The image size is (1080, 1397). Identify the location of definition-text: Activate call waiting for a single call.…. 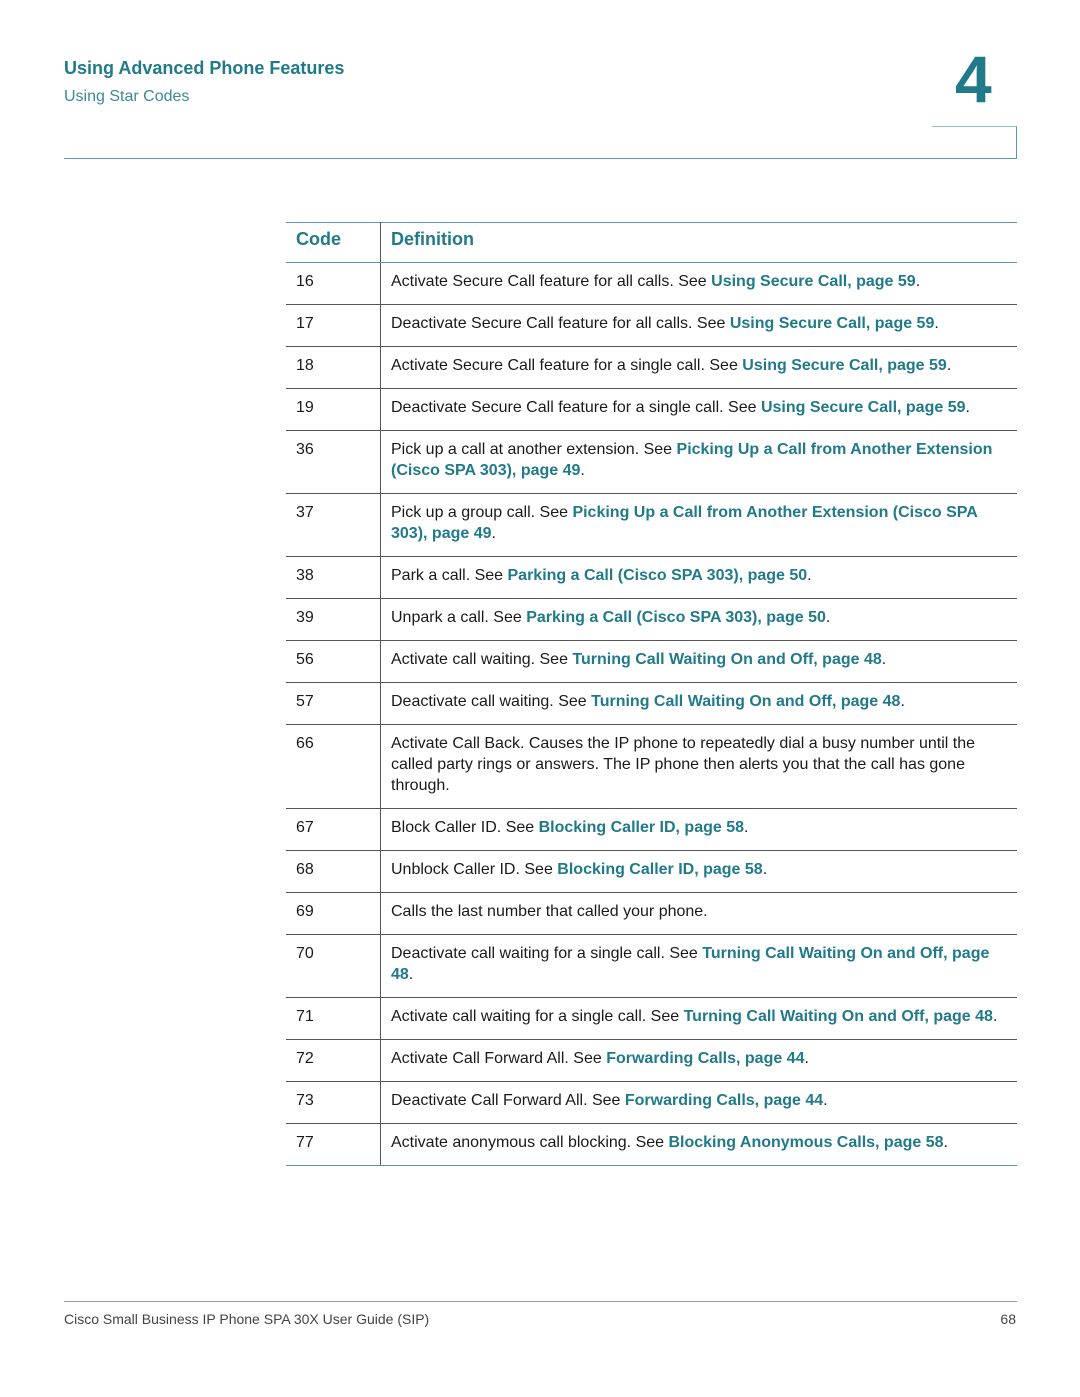
(537, 1016).